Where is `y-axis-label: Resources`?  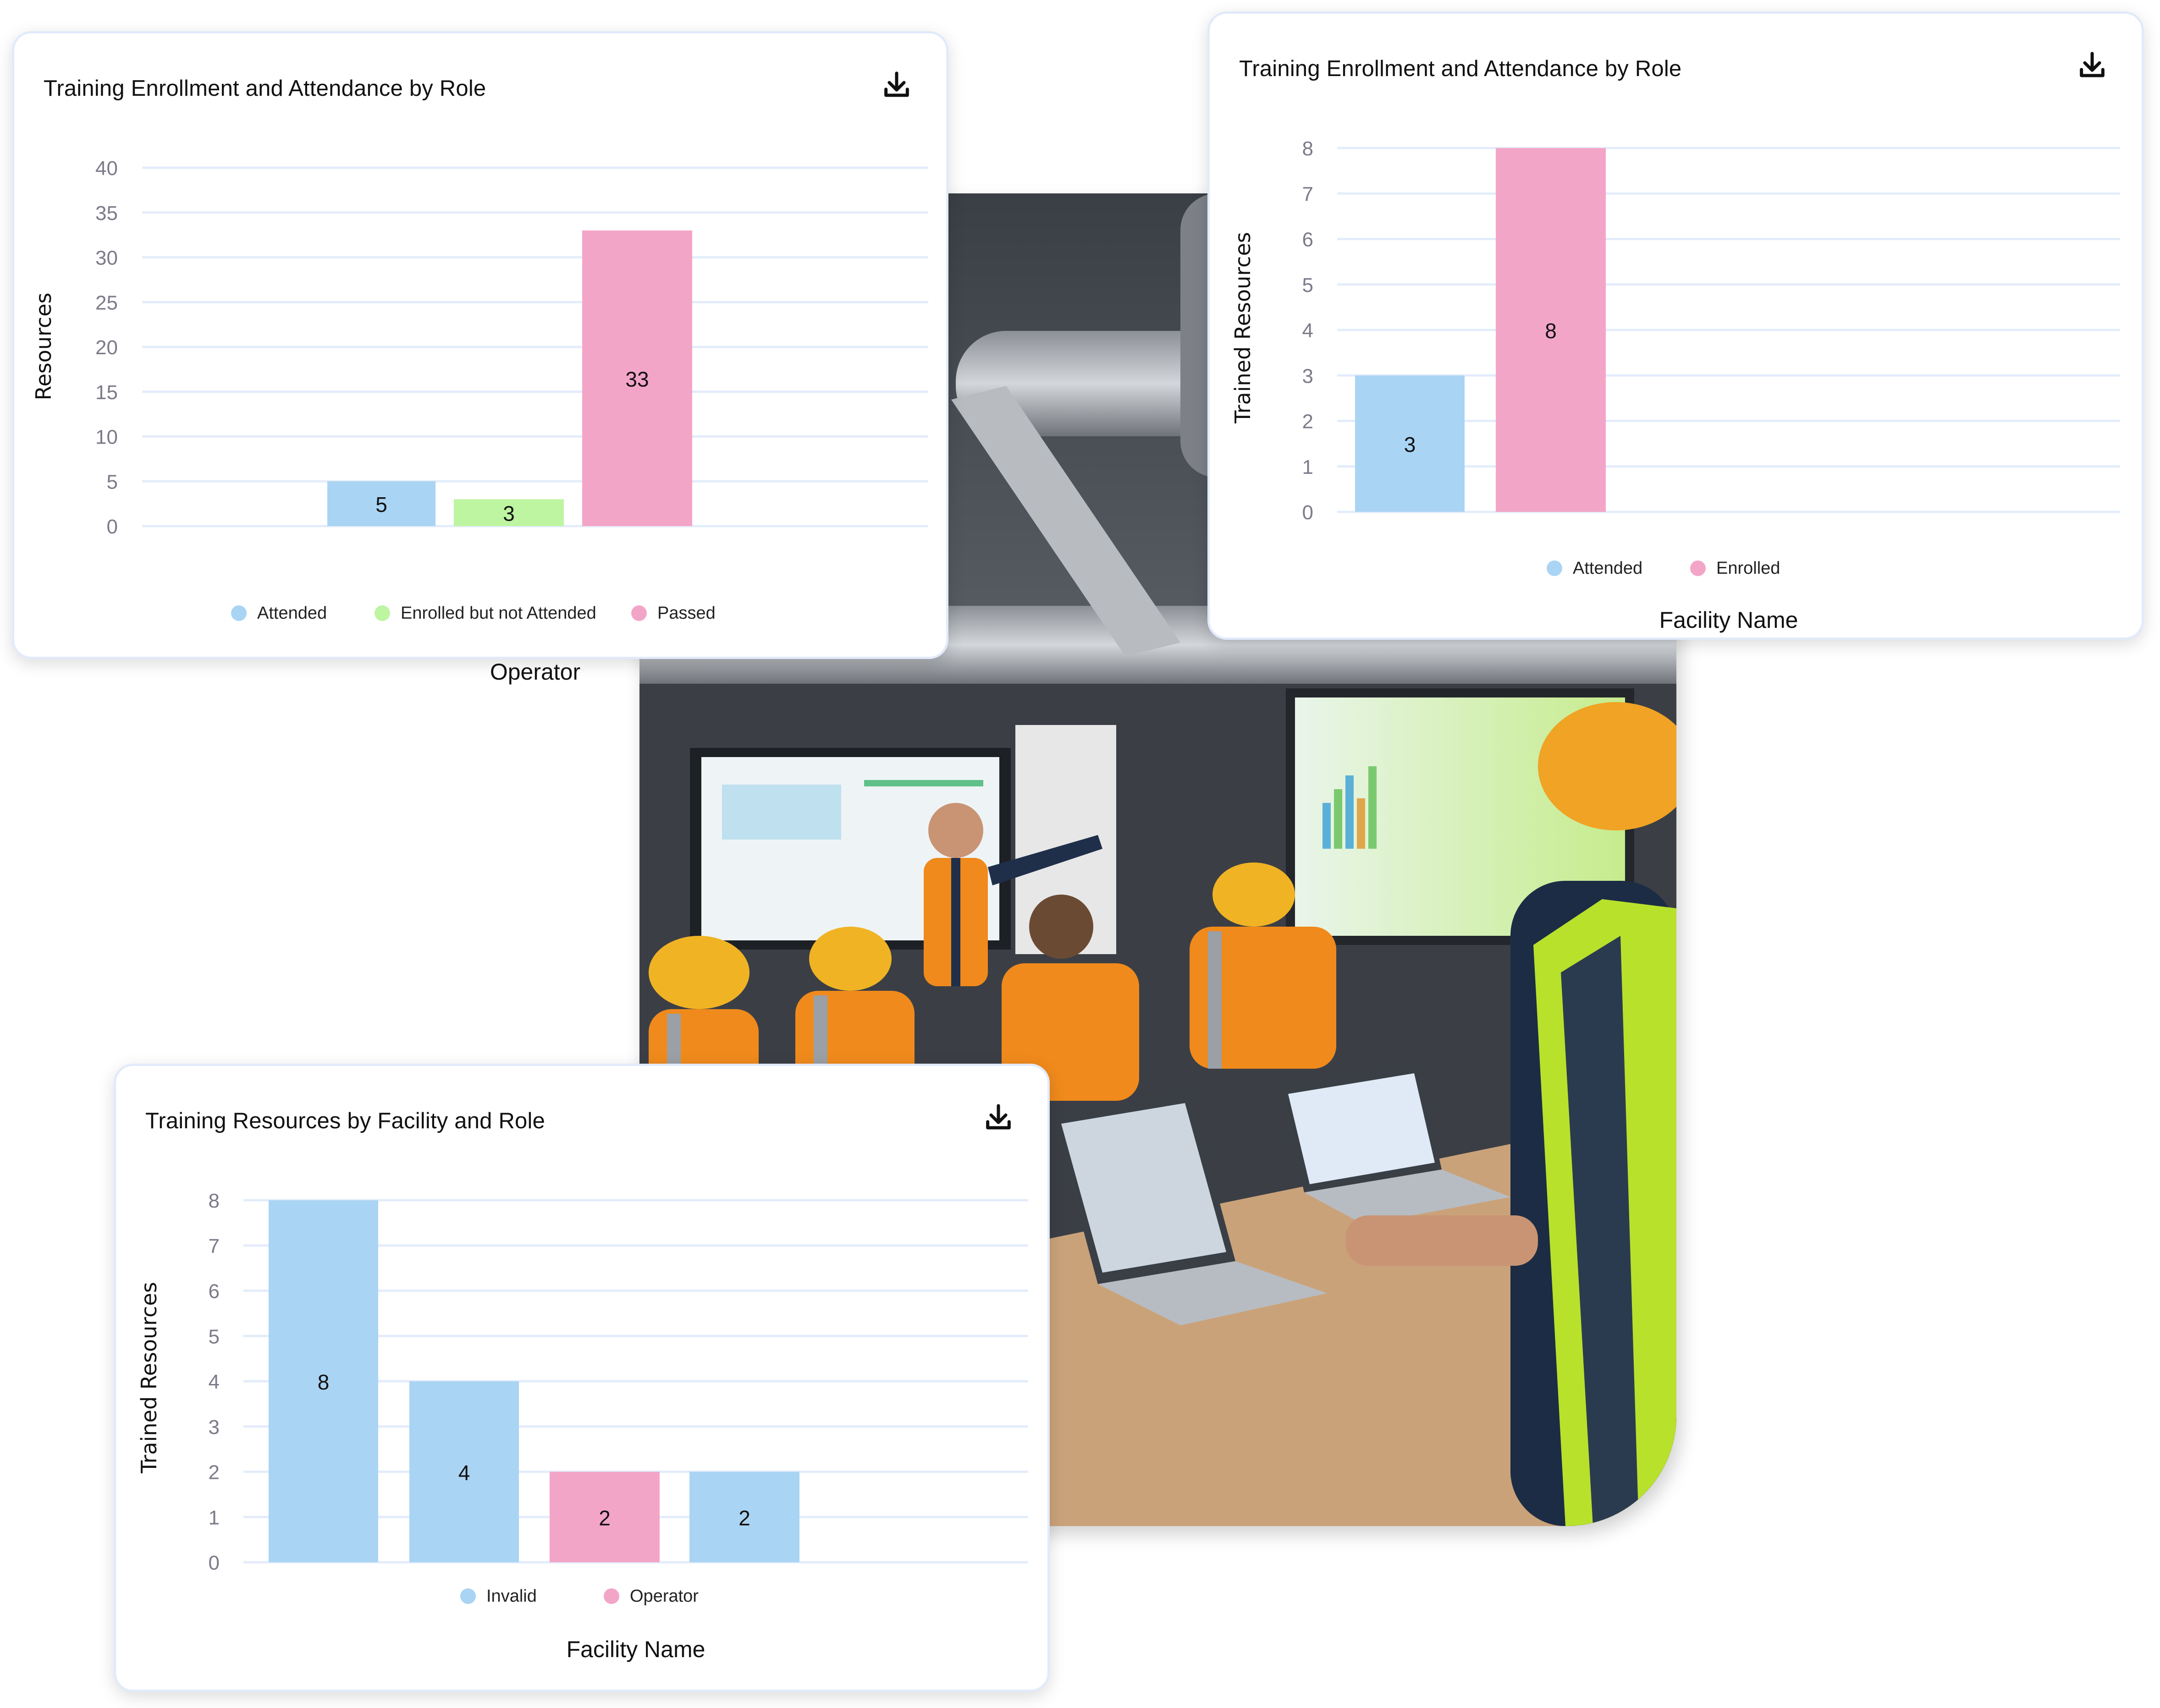
y-axis-label: Resources is located at coordinates (43, 347).